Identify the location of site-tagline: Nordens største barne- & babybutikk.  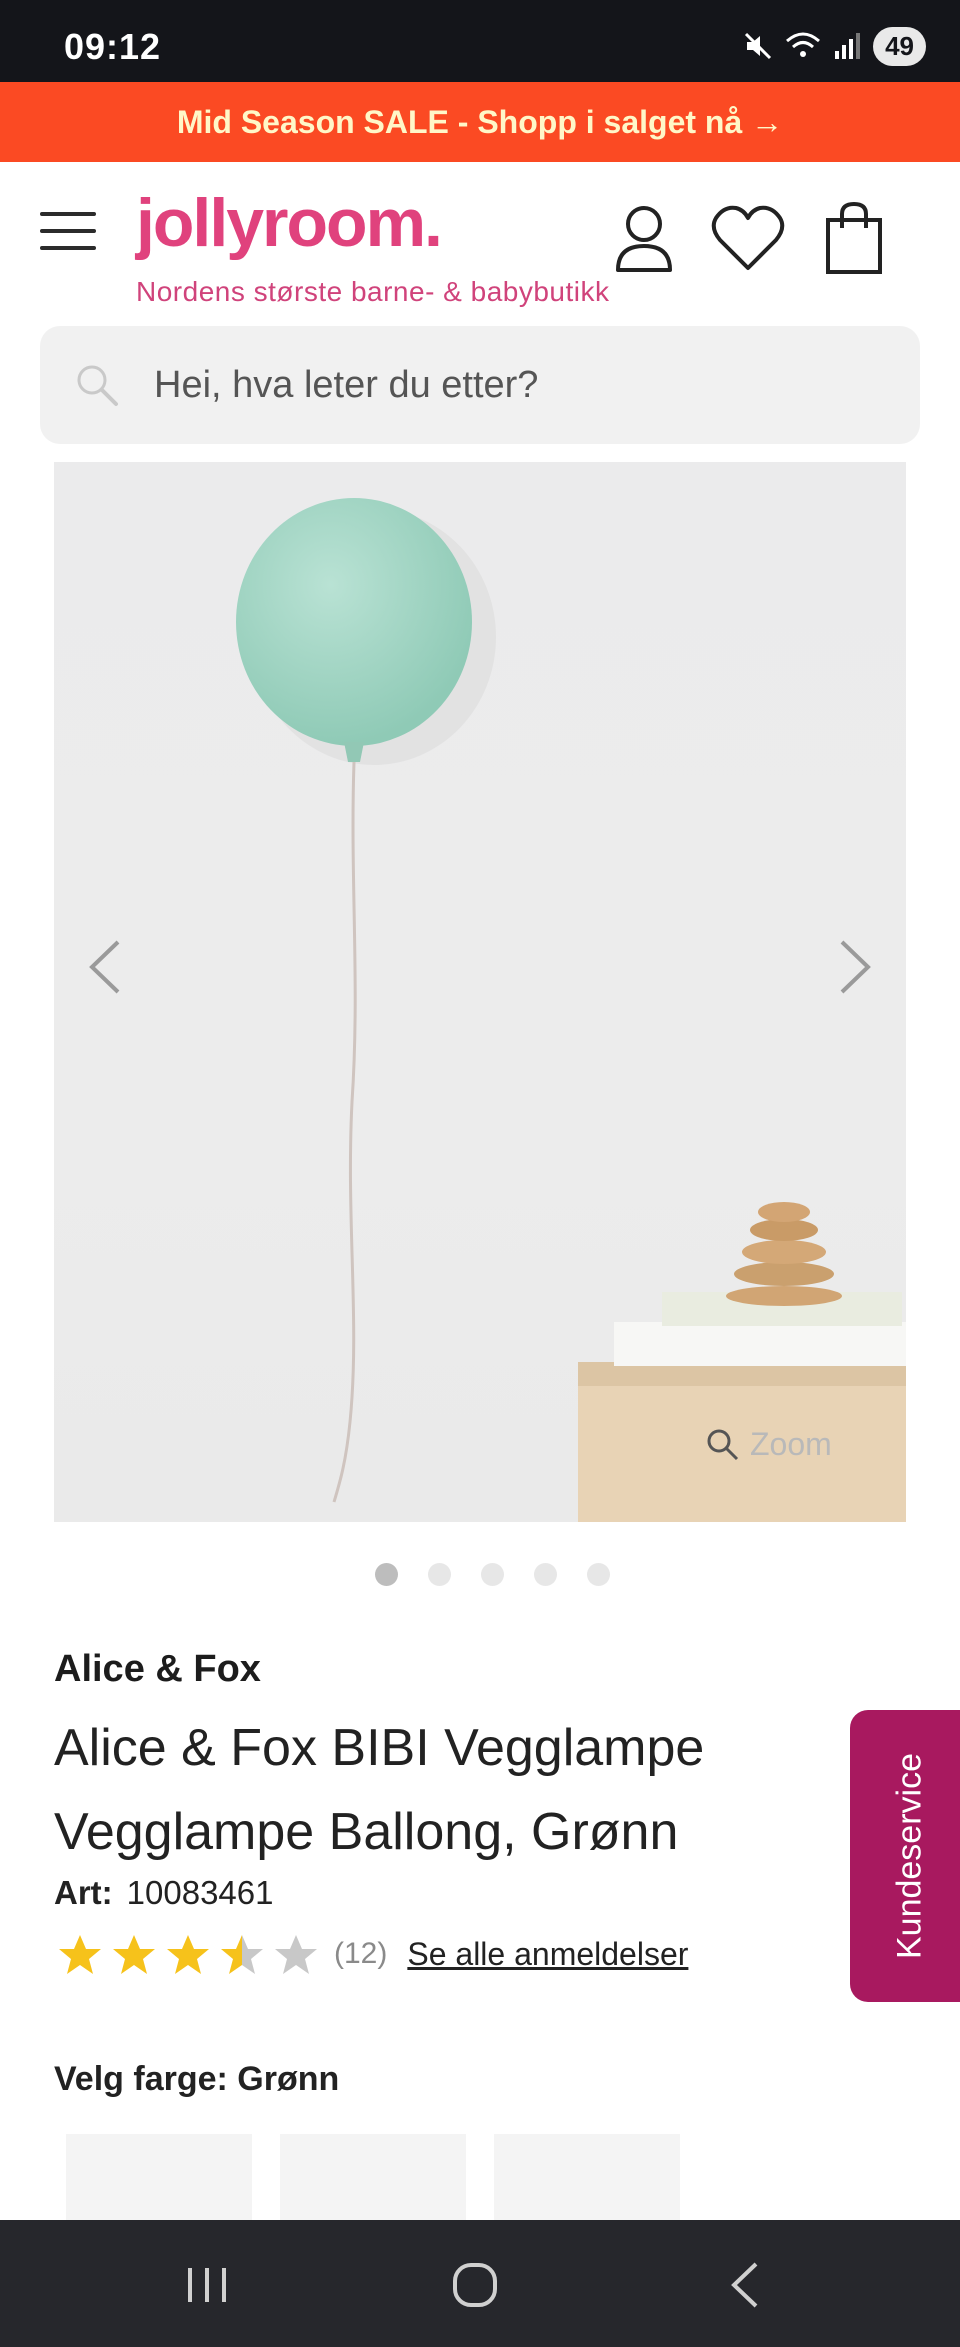
(373, 291).